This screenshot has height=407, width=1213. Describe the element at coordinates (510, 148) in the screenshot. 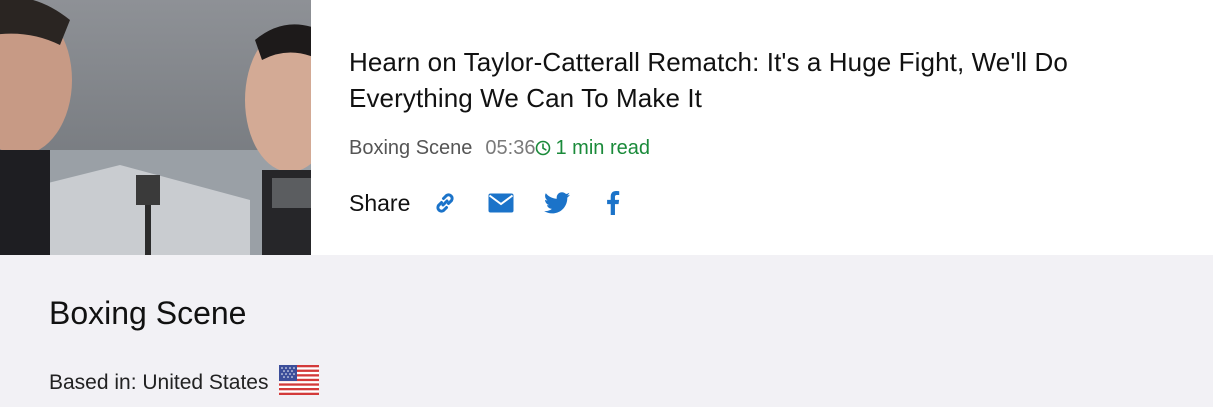

I see `article-time: 05:36` at that location.